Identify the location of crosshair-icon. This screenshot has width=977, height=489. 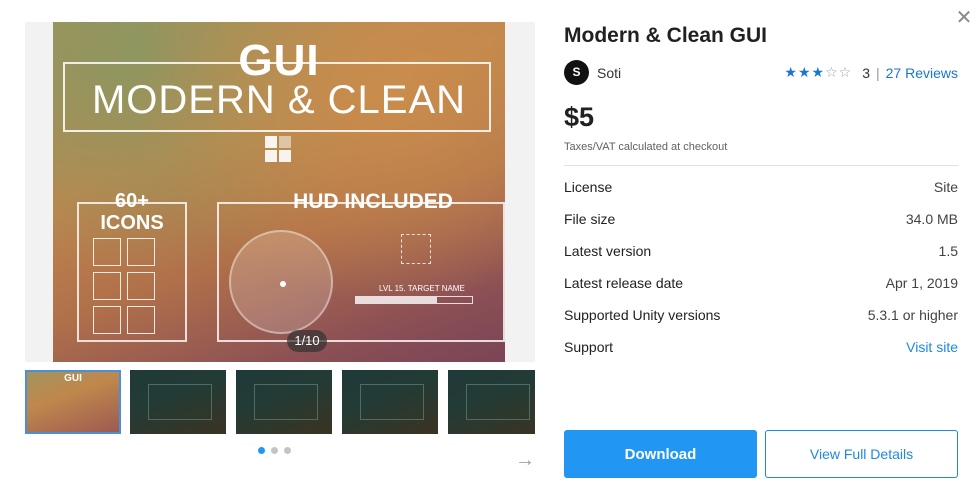
(416, 249).